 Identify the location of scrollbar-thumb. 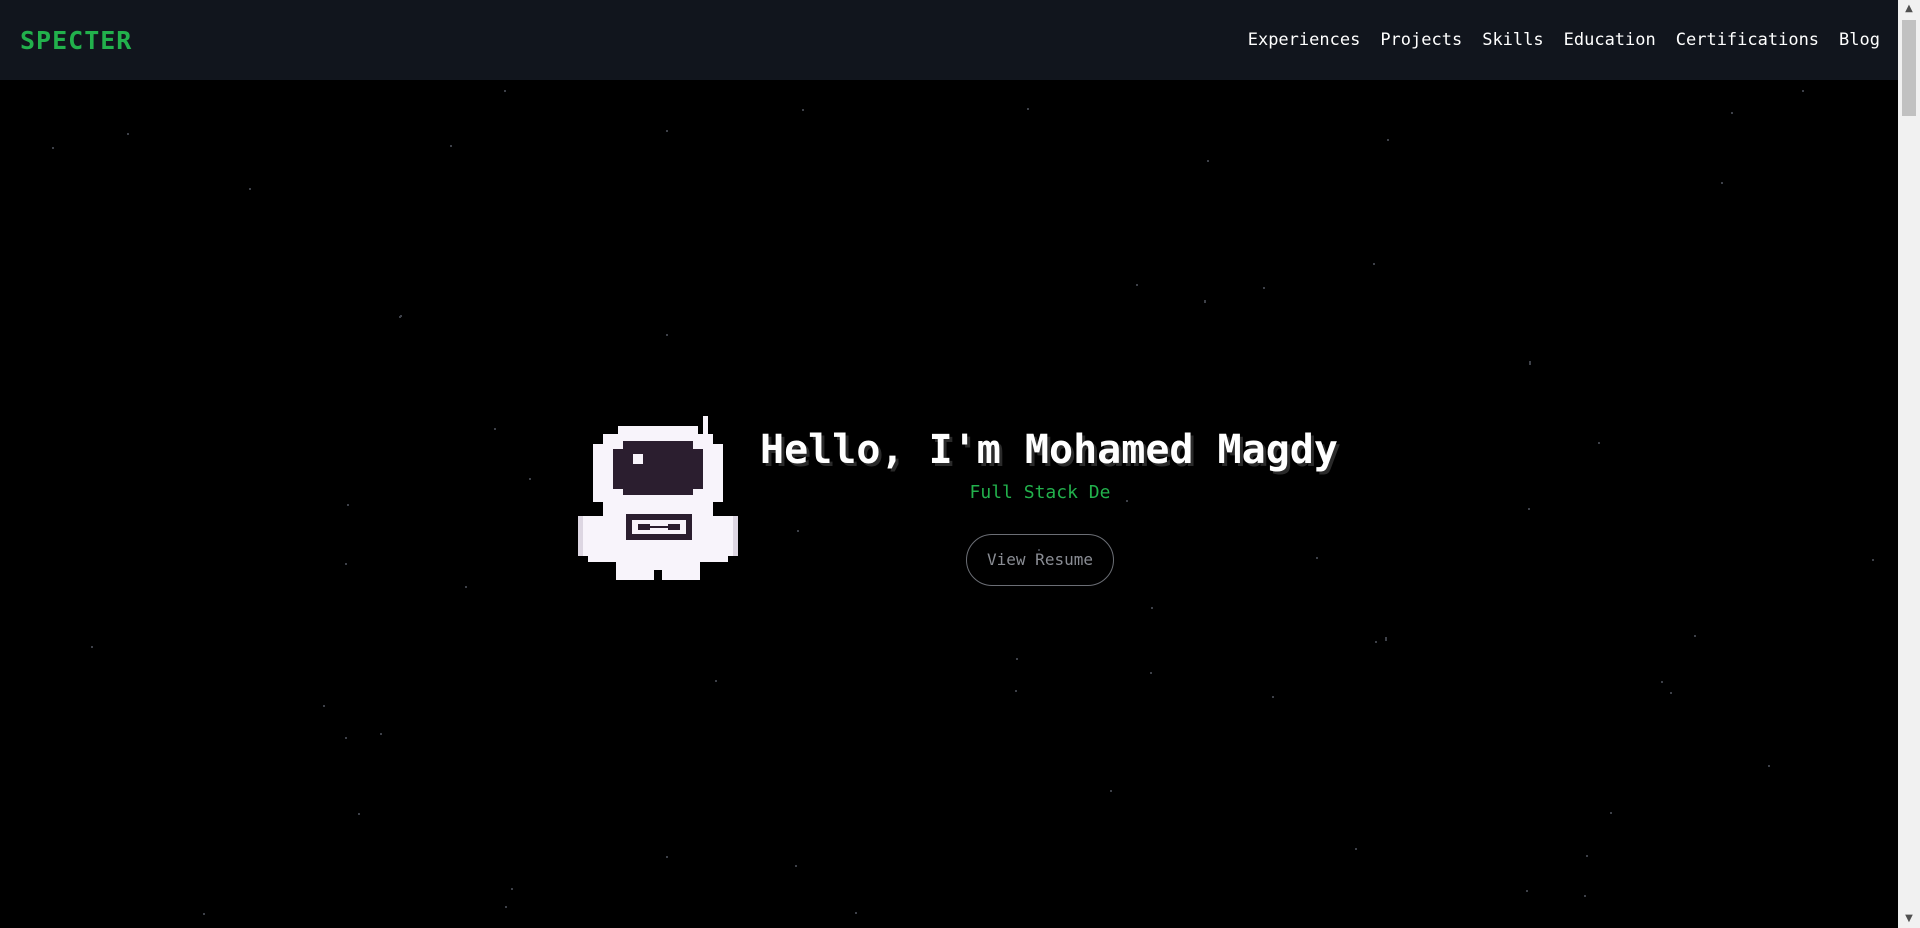
(1909, 68).